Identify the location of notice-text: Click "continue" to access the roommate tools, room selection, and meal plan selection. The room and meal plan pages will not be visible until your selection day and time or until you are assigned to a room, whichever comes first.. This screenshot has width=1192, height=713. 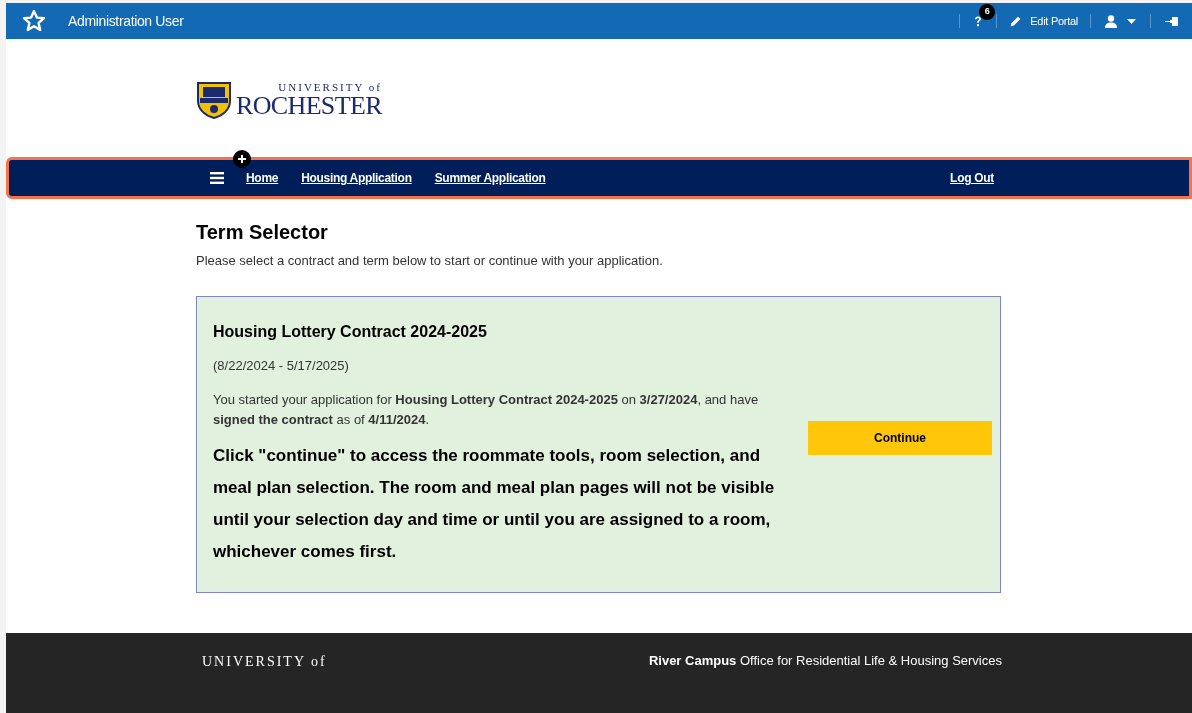
(494, 503).